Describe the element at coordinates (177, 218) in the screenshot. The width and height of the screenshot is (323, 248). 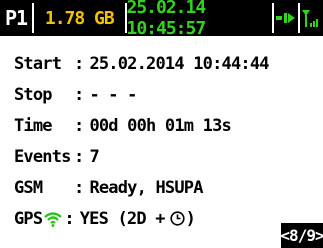
I see `clock-icon` at that location.